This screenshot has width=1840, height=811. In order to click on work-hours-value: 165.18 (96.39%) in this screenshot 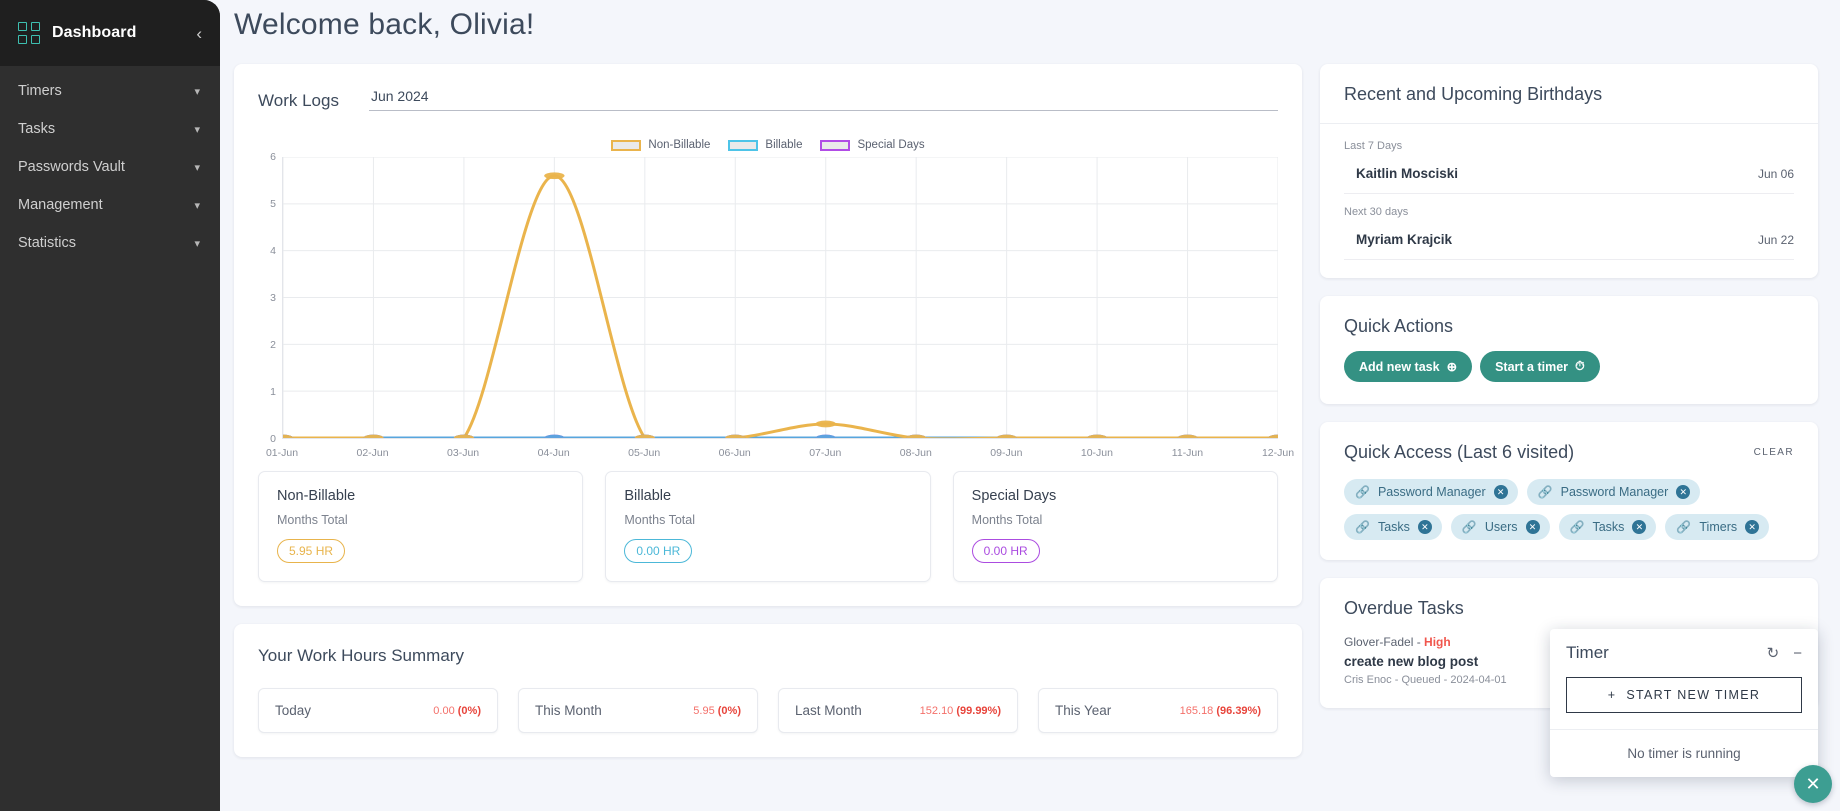, I will do `click(1220, 710)`.